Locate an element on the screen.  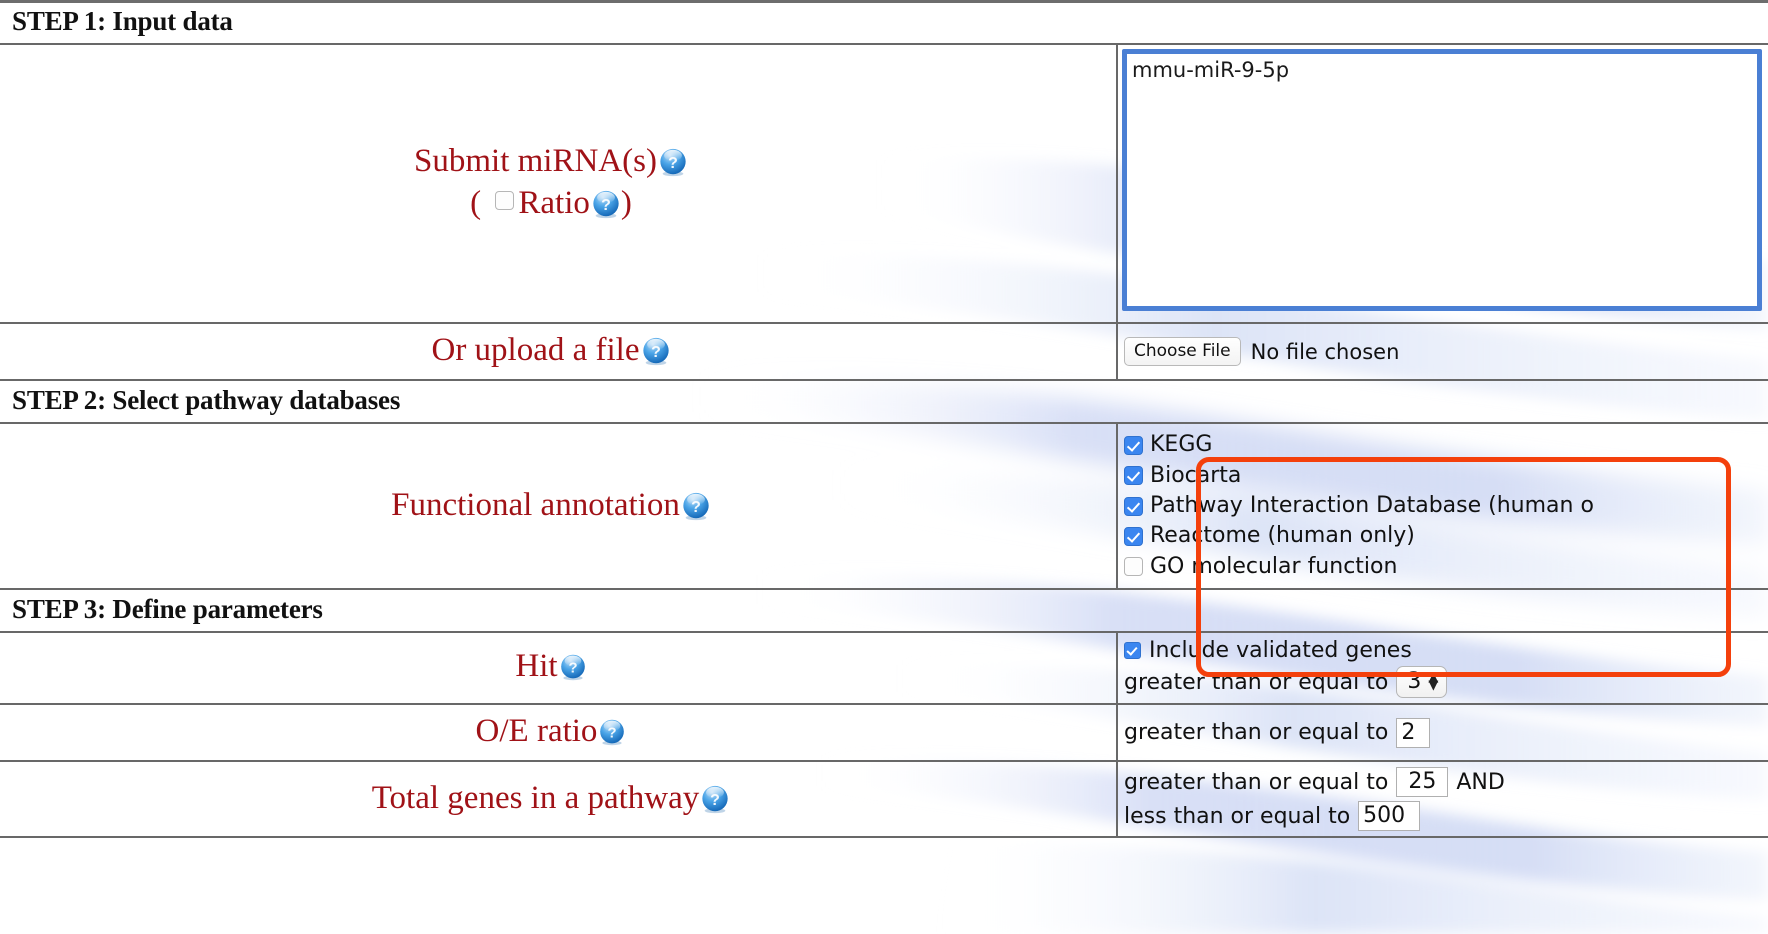
hit-threshold-value: 3 is located at coordinates (1414, 682).